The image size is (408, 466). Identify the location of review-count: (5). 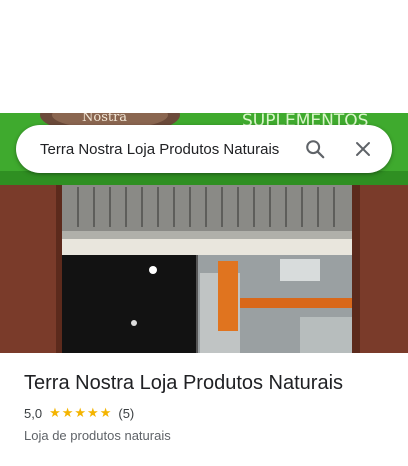
(126, 413).